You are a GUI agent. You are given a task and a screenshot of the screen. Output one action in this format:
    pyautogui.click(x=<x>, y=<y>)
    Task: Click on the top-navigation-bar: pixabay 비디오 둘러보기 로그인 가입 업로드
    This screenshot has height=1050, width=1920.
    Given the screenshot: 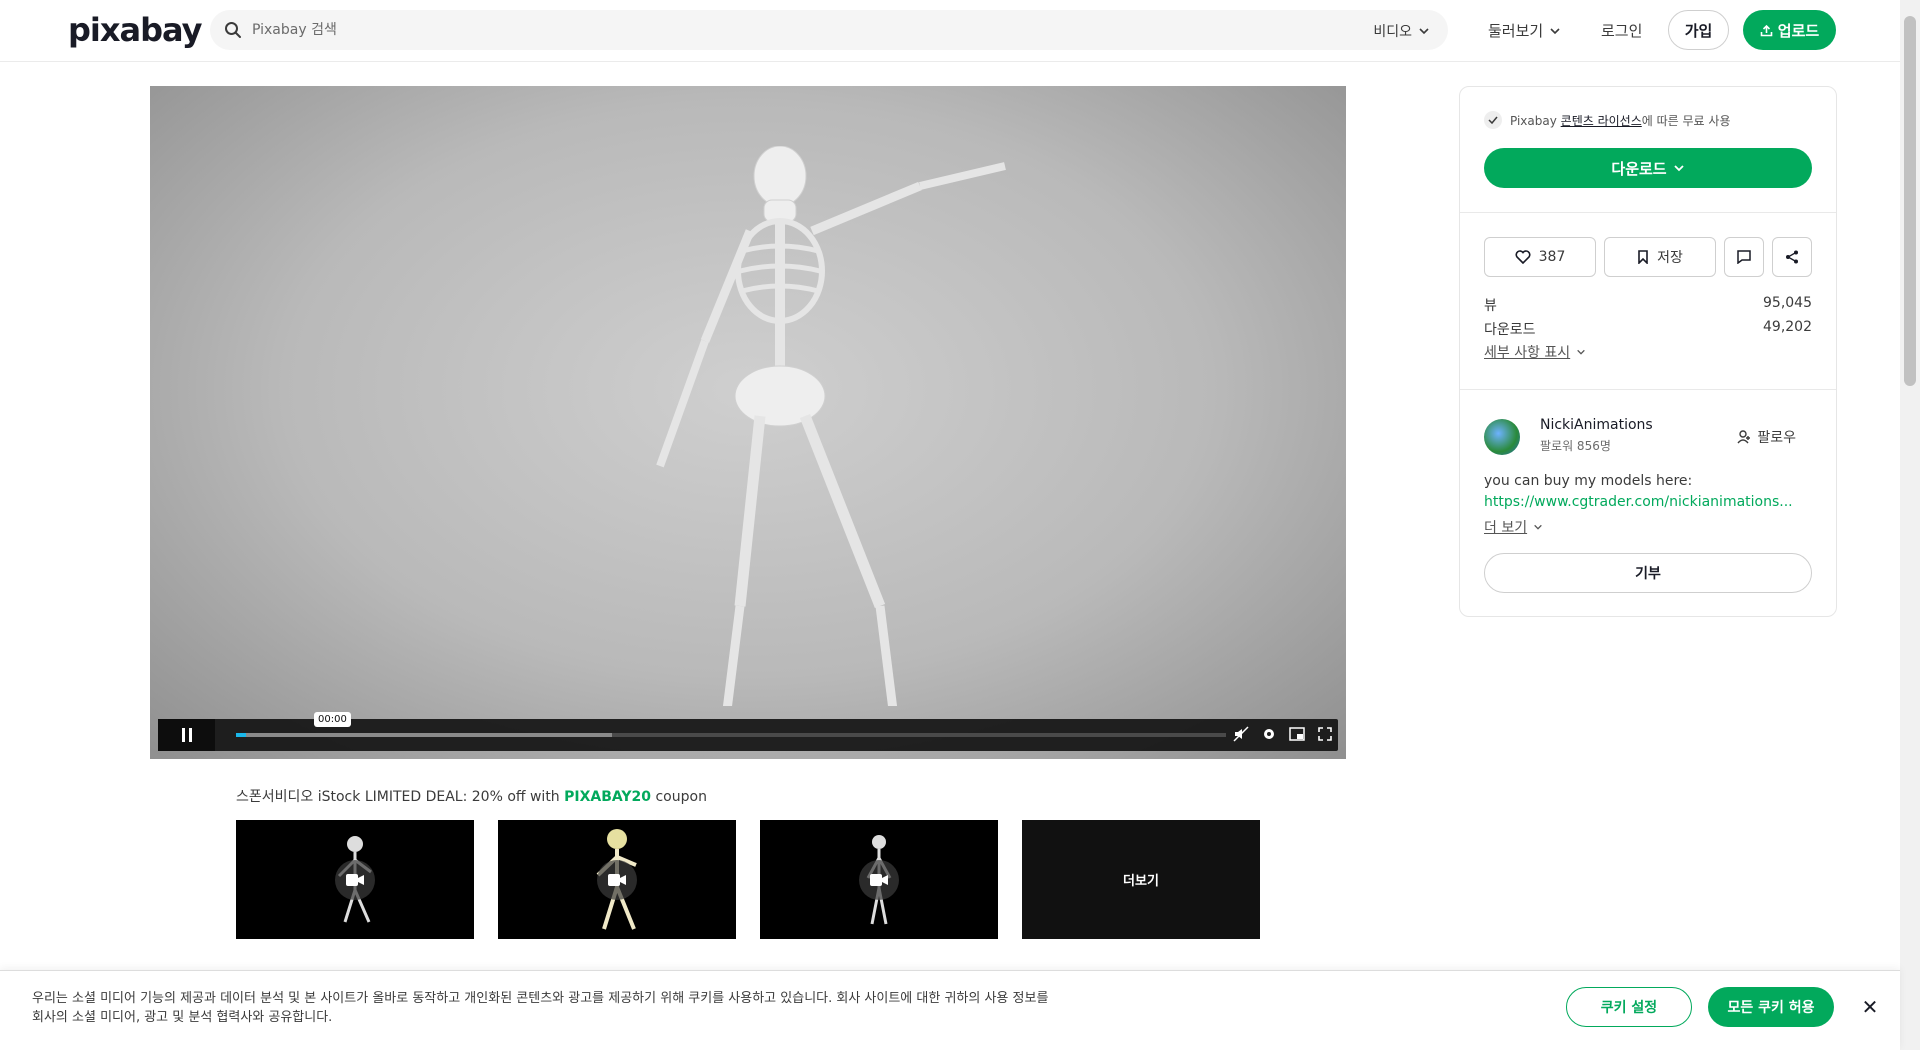 What is the action you would take?
    pyautogui.click(x=950, y=31)
    